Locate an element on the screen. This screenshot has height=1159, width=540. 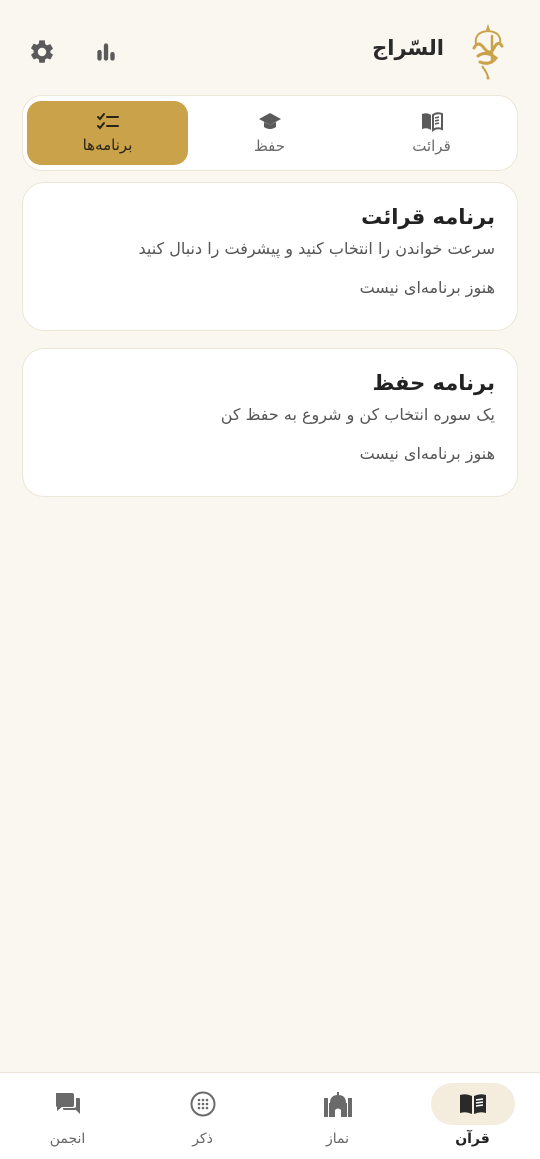
stats-button is located at coordinates (106, 52).